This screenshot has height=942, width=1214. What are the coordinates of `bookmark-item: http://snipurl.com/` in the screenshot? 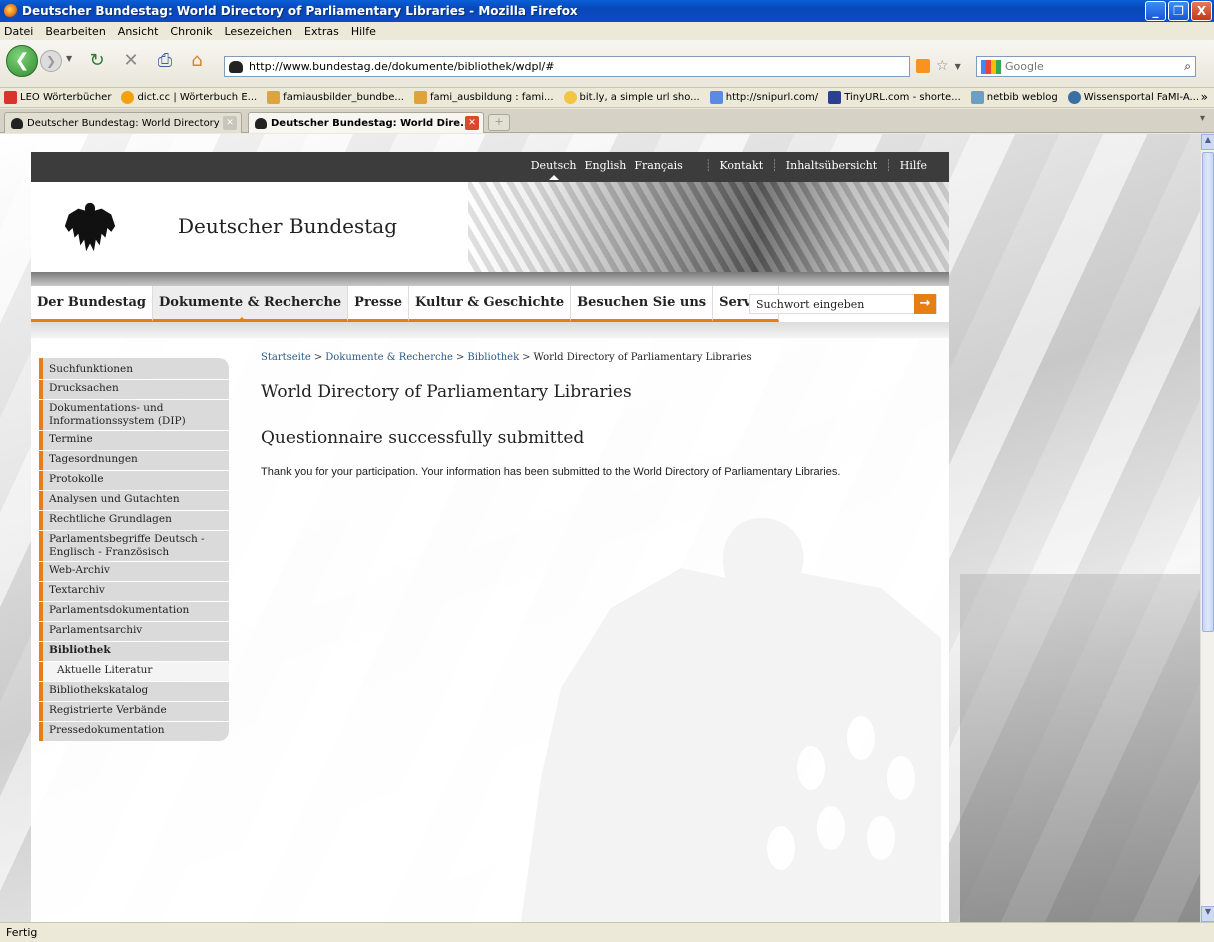 It's located at (763, 97).